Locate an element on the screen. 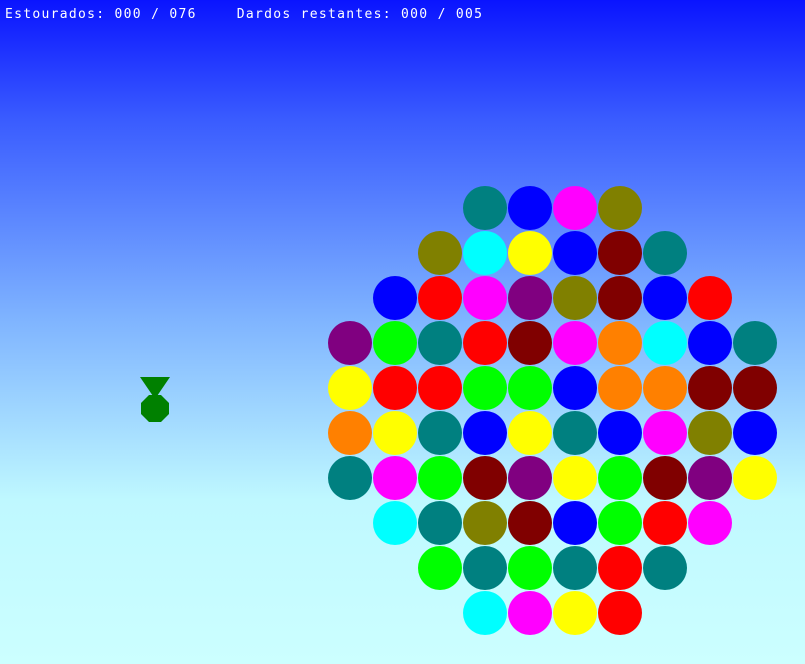 The height and width of the screenshot is (664, 805). launcher-body is located at coordinates (155, 408).